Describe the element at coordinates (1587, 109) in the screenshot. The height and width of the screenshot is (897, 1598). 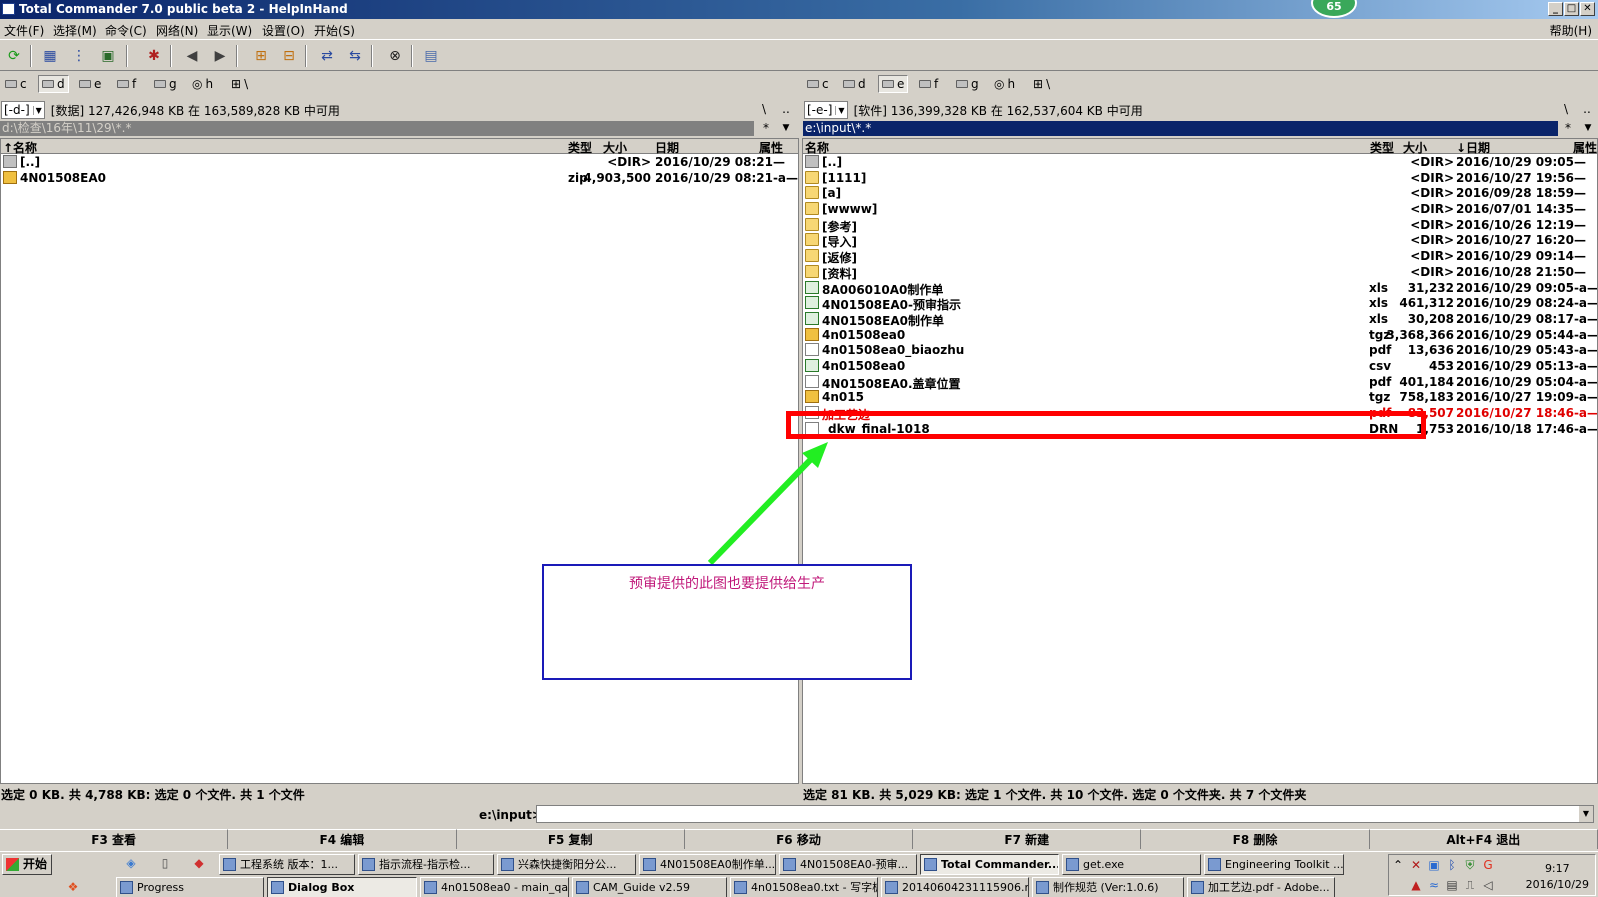
I see `right-parent-button: ..` at that location.